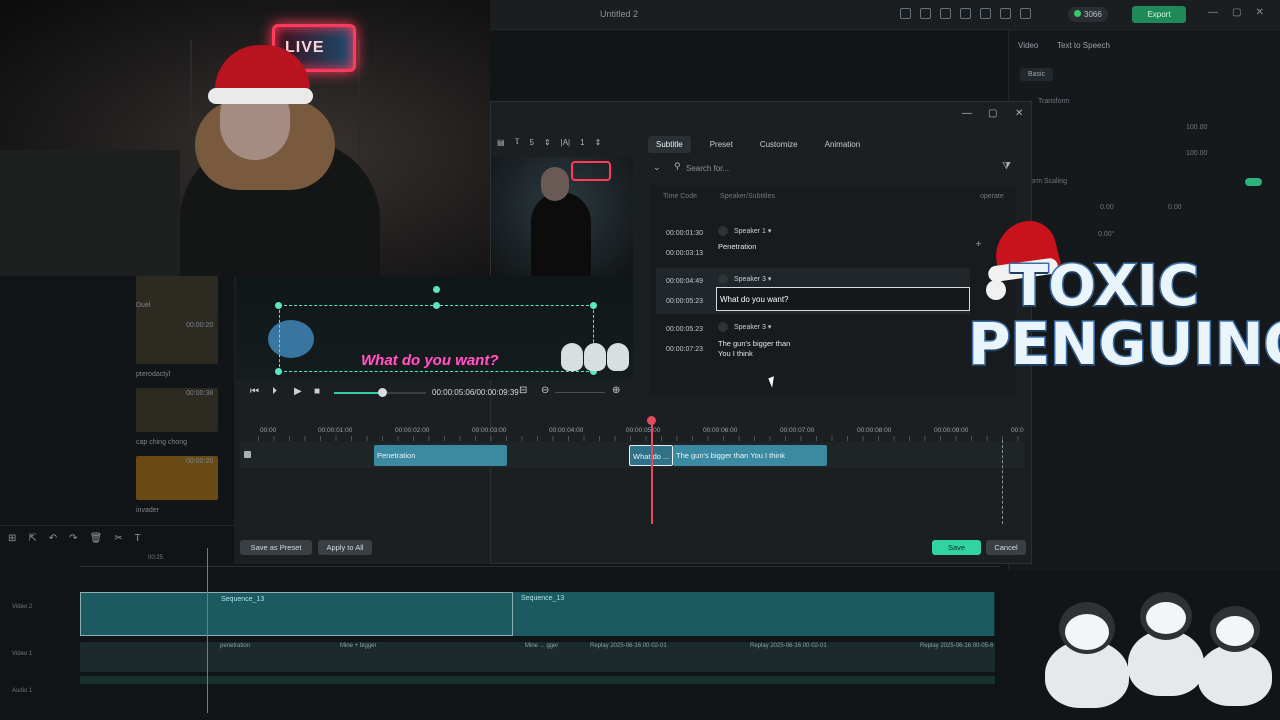 The width and height of the screenshot is (1280, 720). I want to click on tab-customize: Customize, so click(779, 144).